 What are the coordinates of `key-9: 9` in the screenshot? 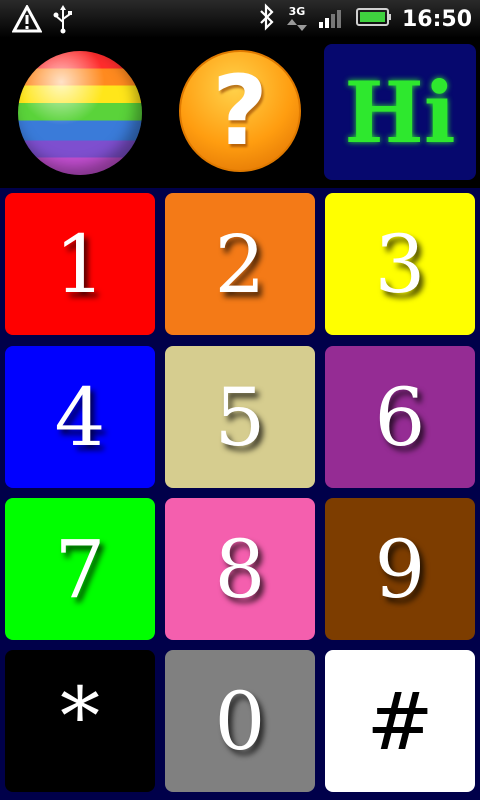 It's located at (400, 569).